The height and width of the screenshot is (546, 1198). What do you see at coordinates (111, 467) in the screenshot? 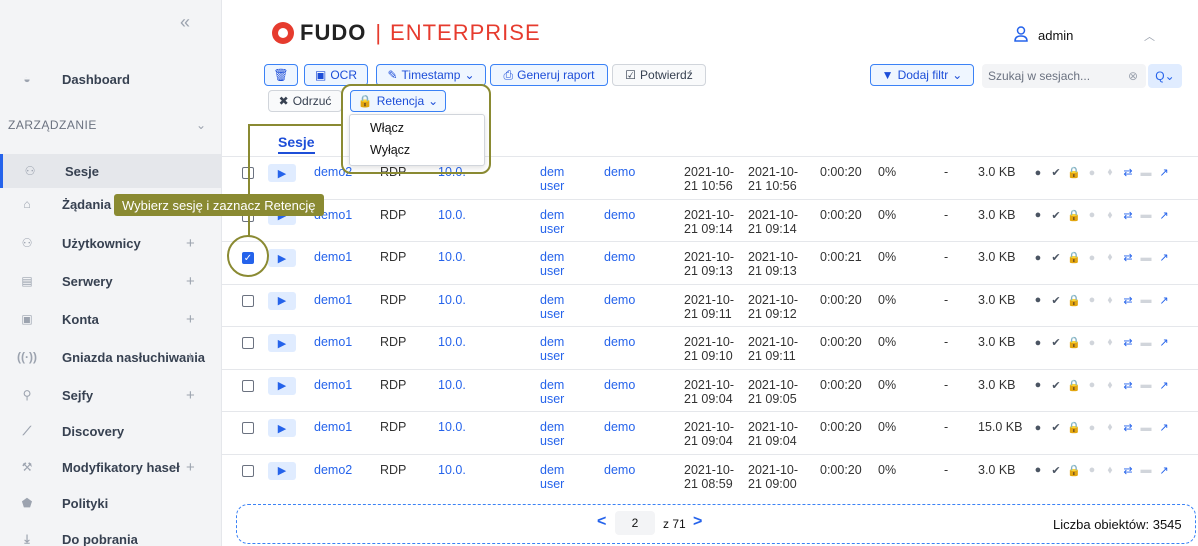
I see `sidebar-item-password-modifiers: ⚒ Modyfikatory haseł +` at bounding box center [111, 467].